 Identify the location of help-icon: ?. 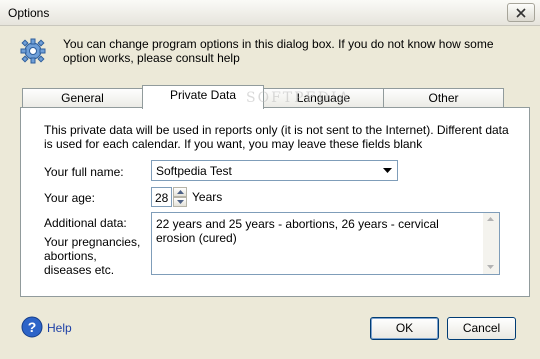
(32, 327).